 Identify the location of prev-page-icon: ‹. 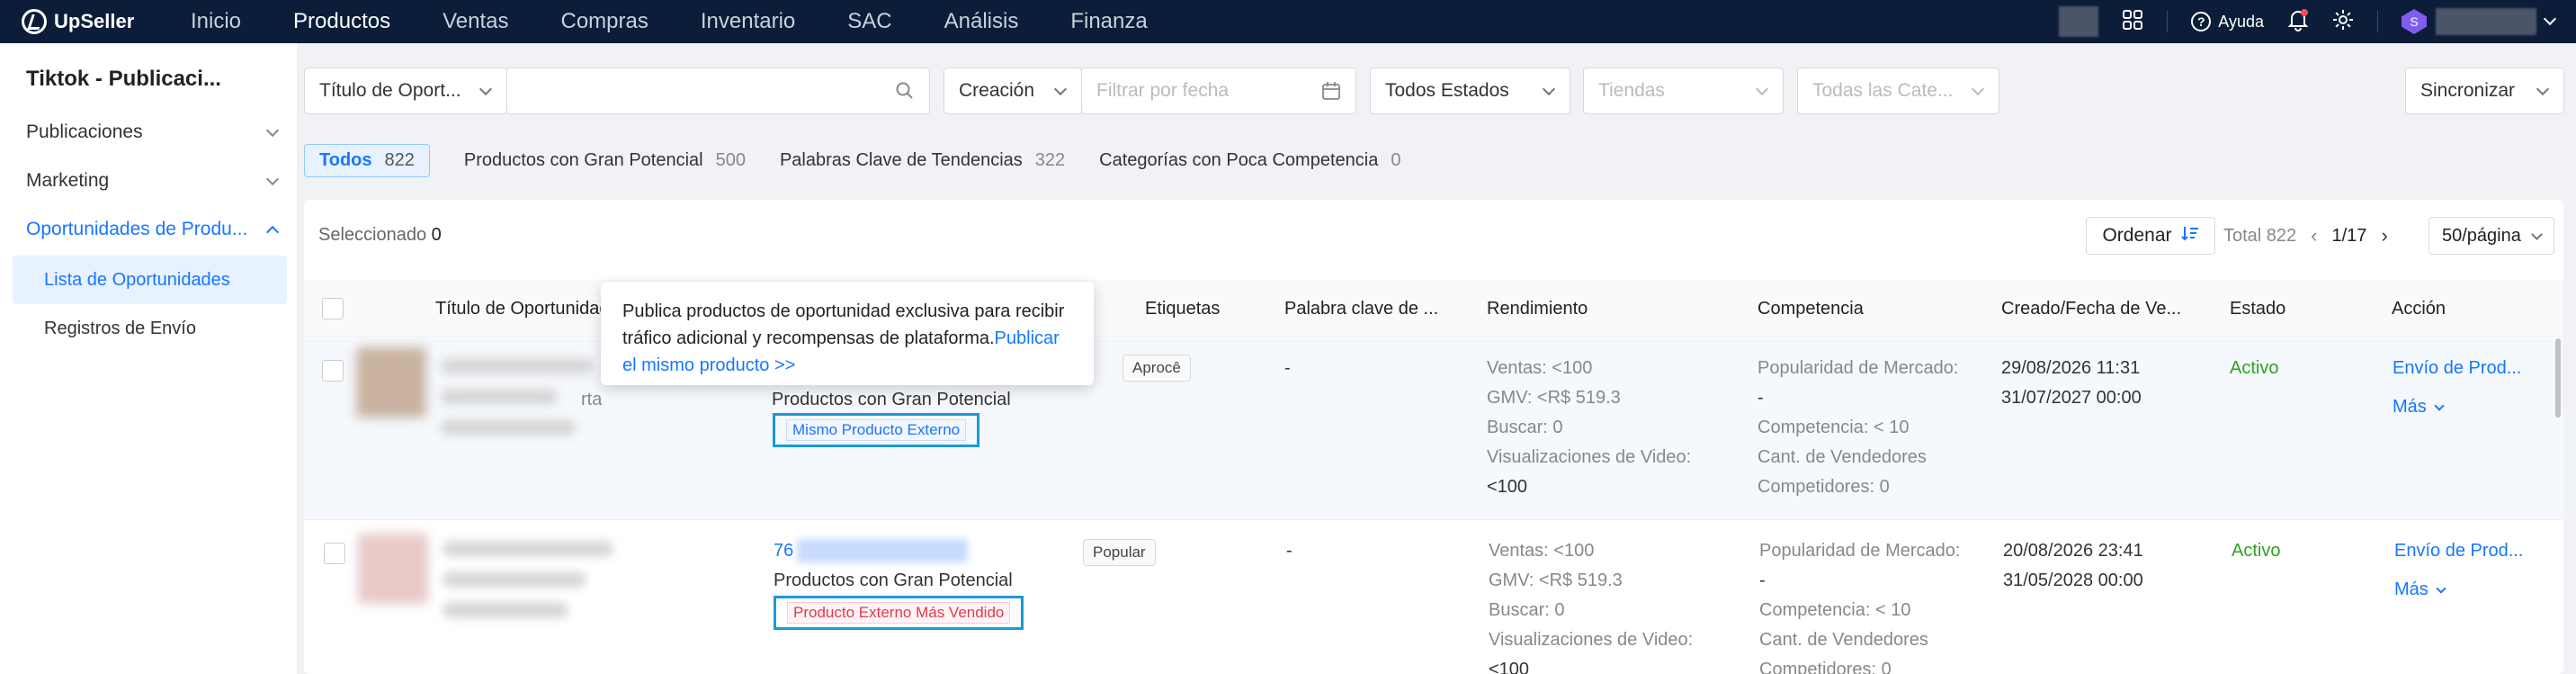
(2314, 236).